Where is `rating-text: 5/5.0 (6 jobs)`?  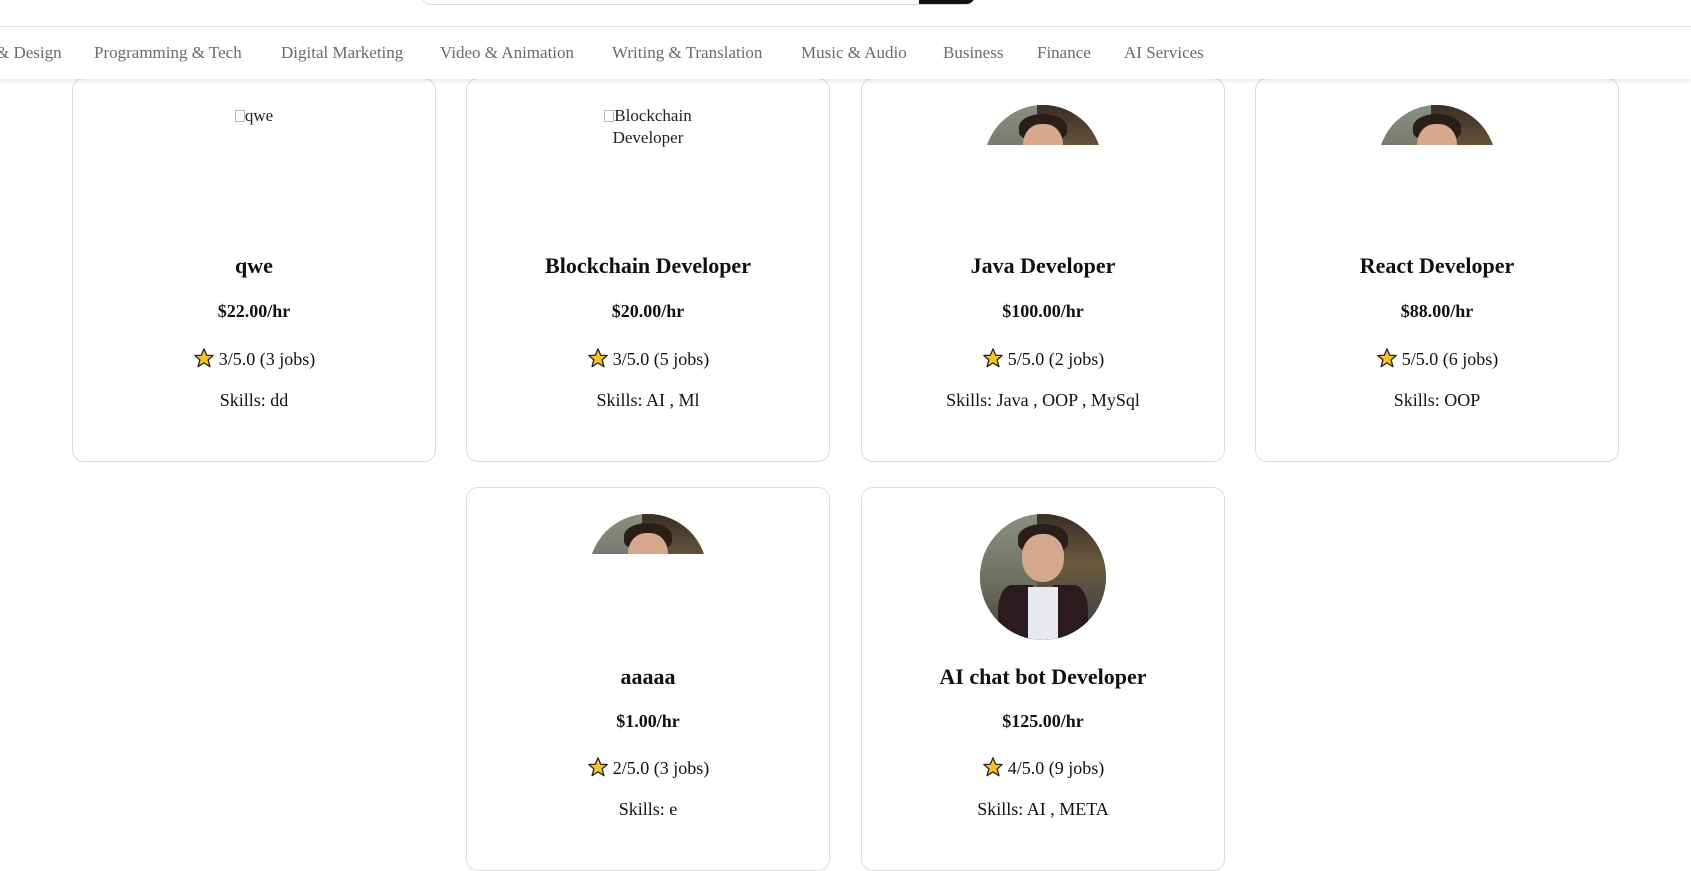
rating-text: 5/5.0 (6 jobs) is located at coordinates (1450, 359).